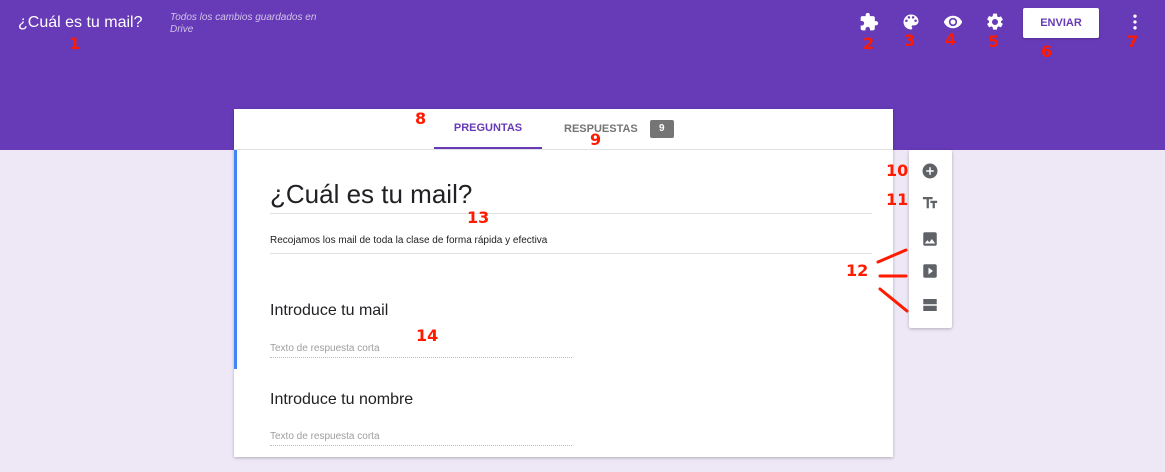 This screenshot has width=1165, height=472. What do you see at coordinates (1047, 51) in the screenshot?
I see `annotation-number: 6` at bounding box center [1047, 51].